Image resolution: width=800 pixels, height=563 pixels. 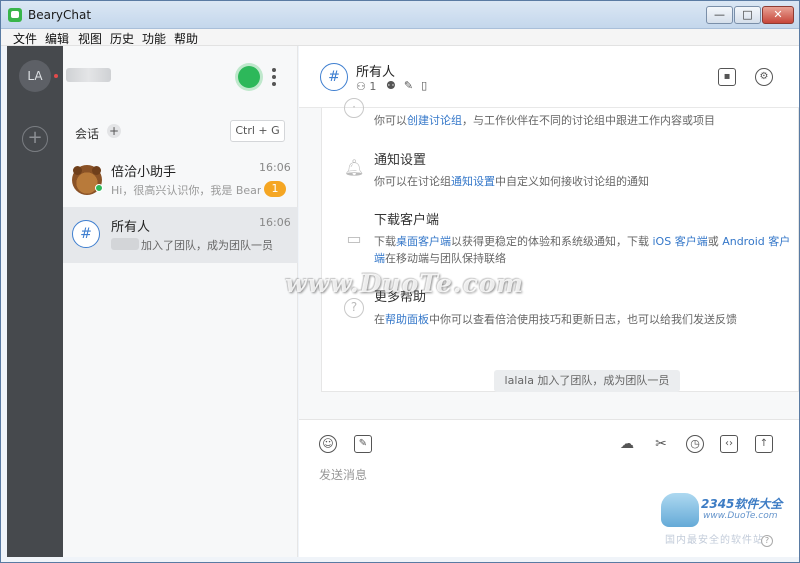 I want to click on conversation-item: 倍洽小助手 16:06 Hi，很高兴认识你，我是 BearyBot 1, so click(x=180, y=180).